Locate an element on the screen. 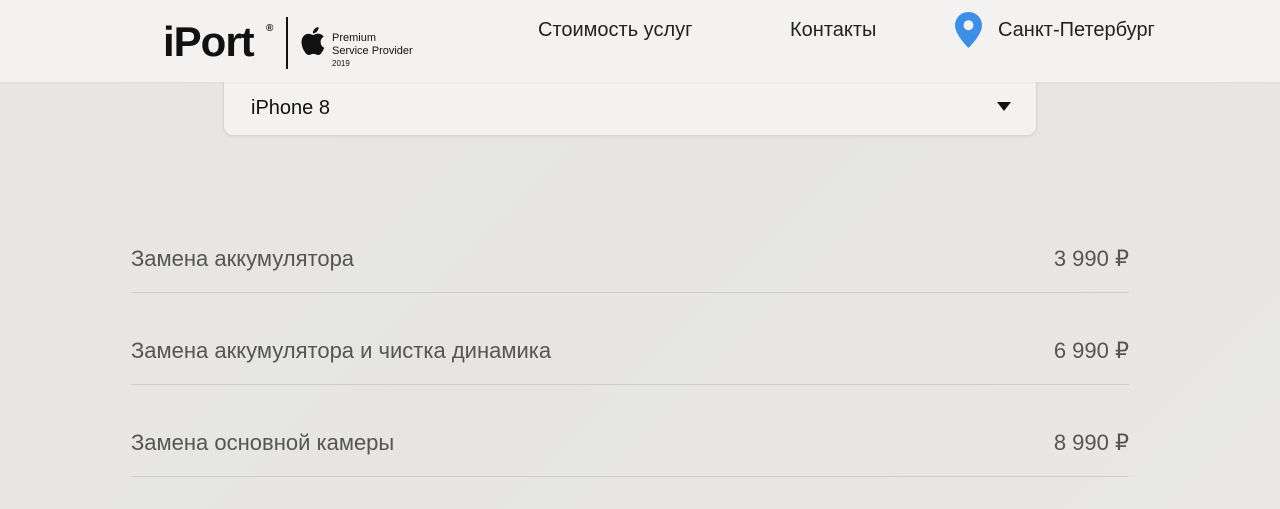 The height and width of the screenshot is (509, 1280). service-name: Замена аккумулятора и чистка динамика is located at coordinates (341, 350).